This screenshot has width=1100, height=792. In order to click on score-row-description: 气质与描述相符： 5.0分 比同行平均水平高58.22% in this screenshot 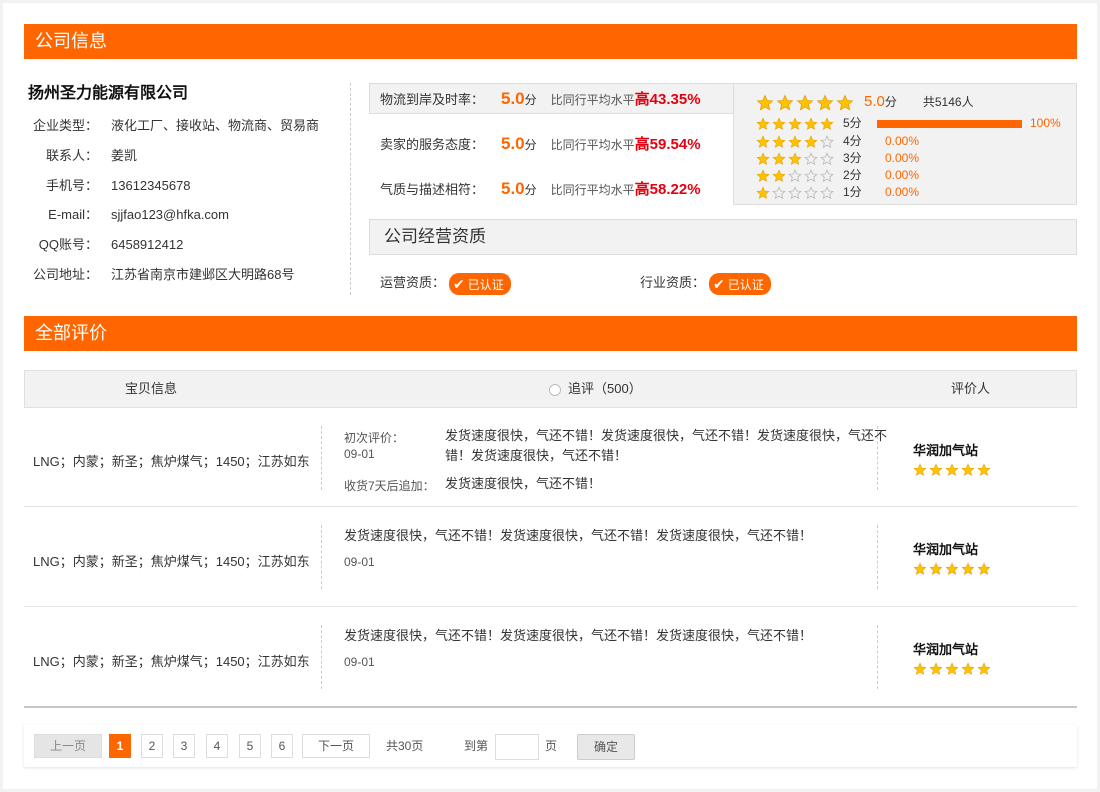, I will do `click(540, 189)`.